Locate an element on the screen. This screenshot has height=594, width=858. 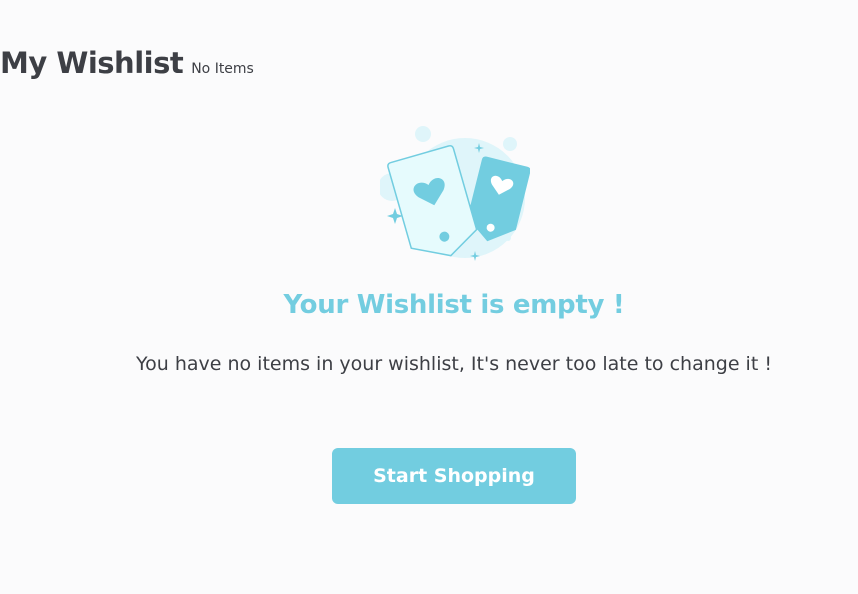
wishlist-cards-heart-icon is located at coordinates (454, 194).